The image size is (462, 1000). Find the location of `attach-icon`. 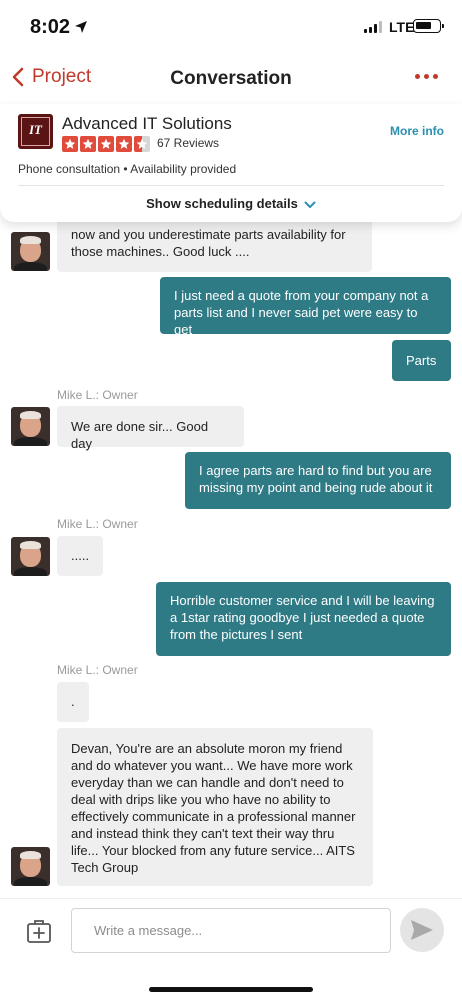

attach-icon is located at coordinates (39, 931).